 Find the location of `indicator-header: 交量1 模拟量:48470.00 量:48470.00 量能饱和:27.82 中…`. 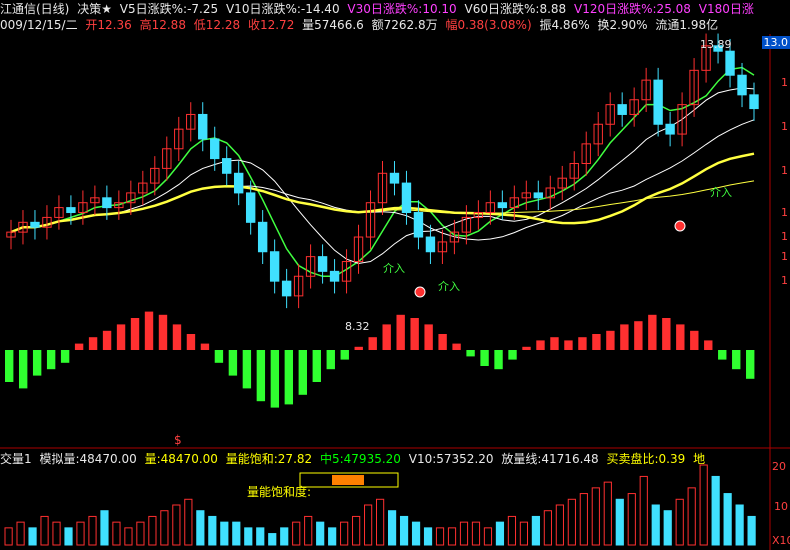

indicator-header: 交量1 模拟量:48470.00 量:48470.00 量能饱和:27.82 中… is located at coordinates (395, 459).